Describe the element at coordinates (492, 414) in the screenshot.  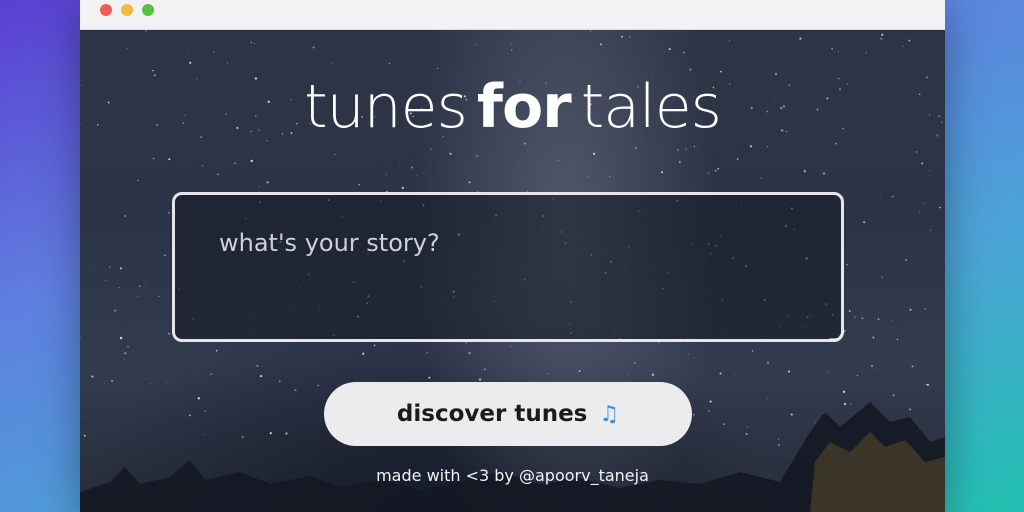
I see `discover-tunes-label: discover tunes` at that location.